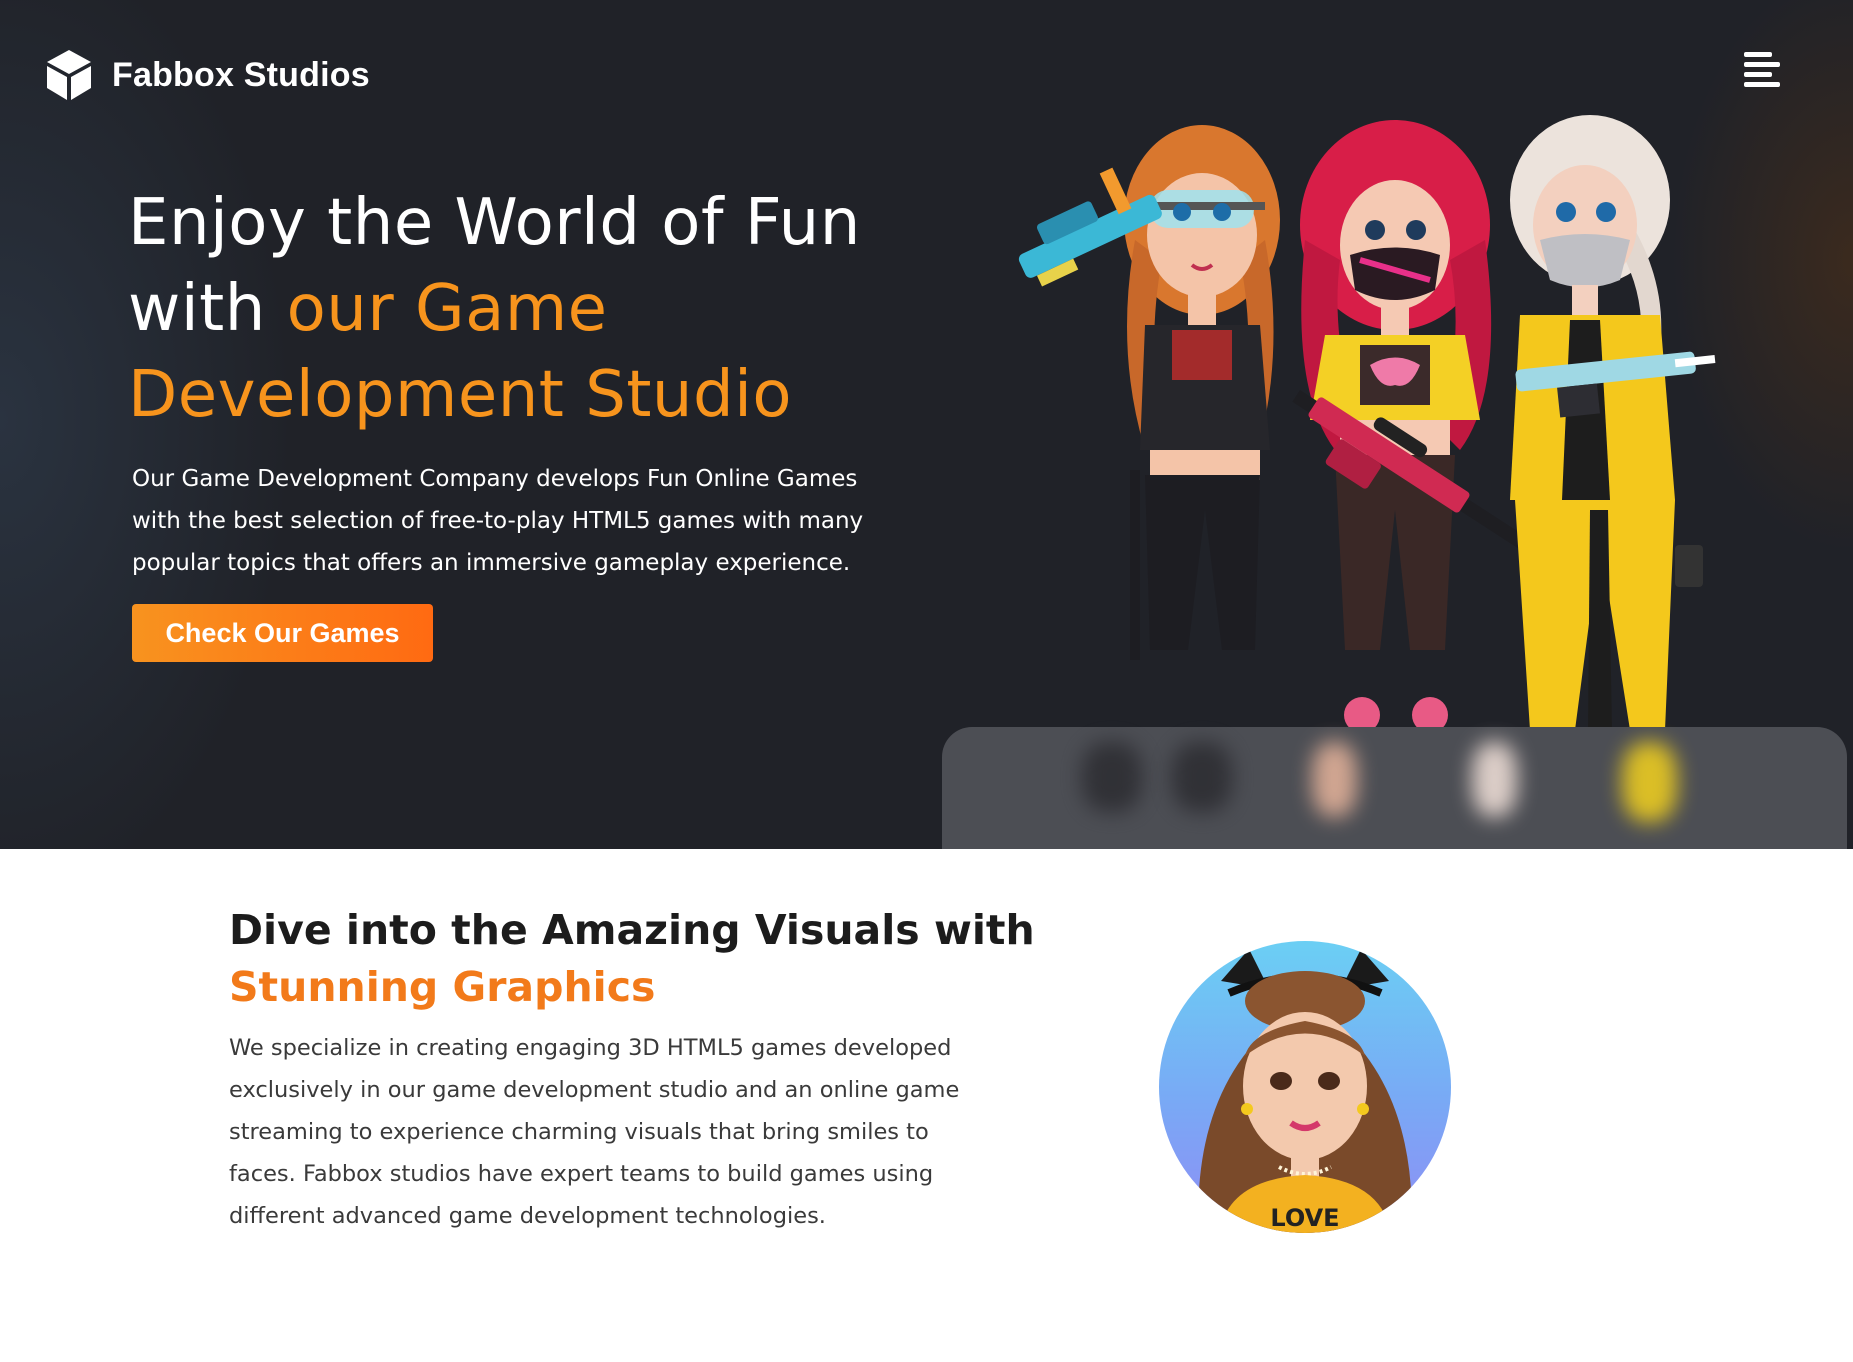  What do you see at coordinates (69, 75) in the screenshot?
I see `cube-logo-icon` at bounding box center [69, 75].